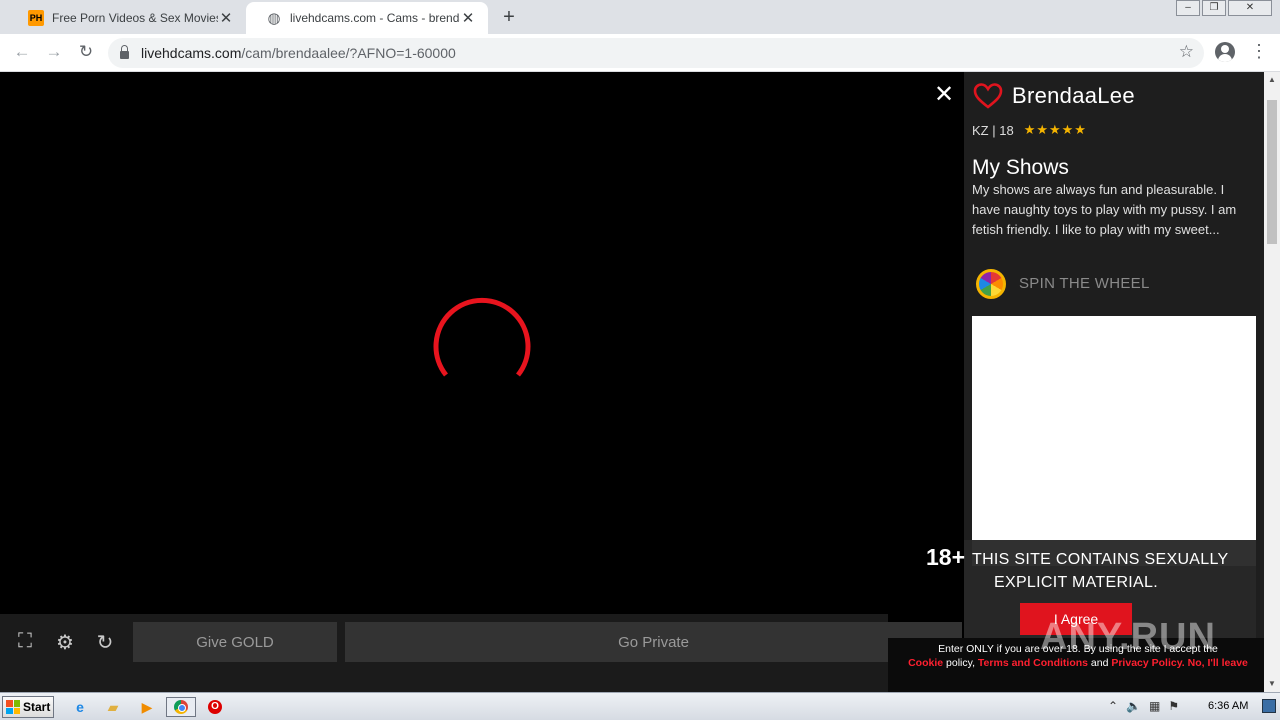  What do you see at coordinates (1228, 706) in the screenshot?
I see `taskbar-clock: 6:36 AM` at bounding box center [1228, 706].